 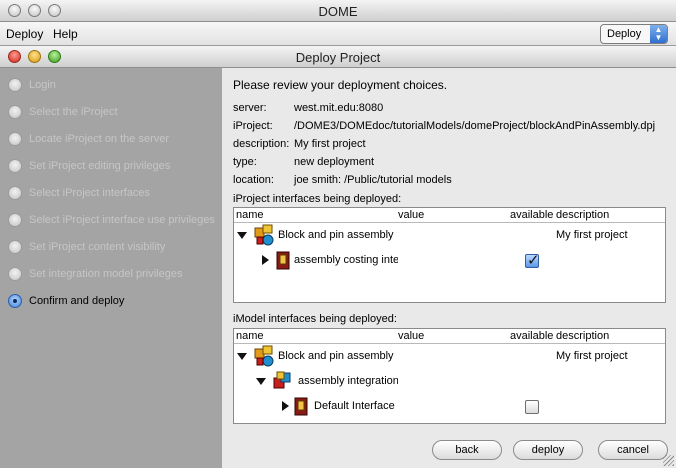 What do you see at coordinates (467, 450) in the screenshot?
I see `back-button: back` at bounding box center [467, 450].